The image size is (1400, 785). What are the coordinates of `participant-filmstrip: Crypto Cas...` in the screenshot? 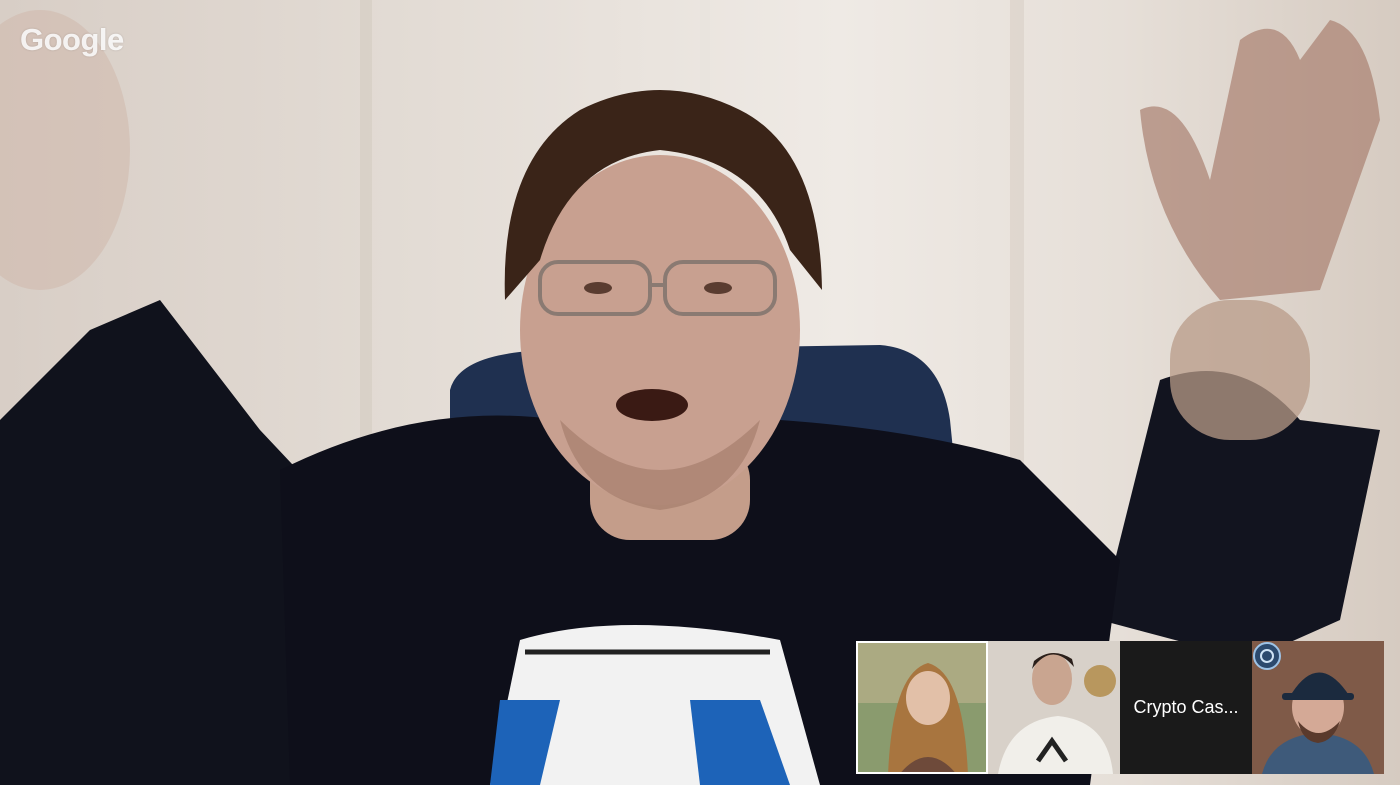 It's located at (1121, 707).